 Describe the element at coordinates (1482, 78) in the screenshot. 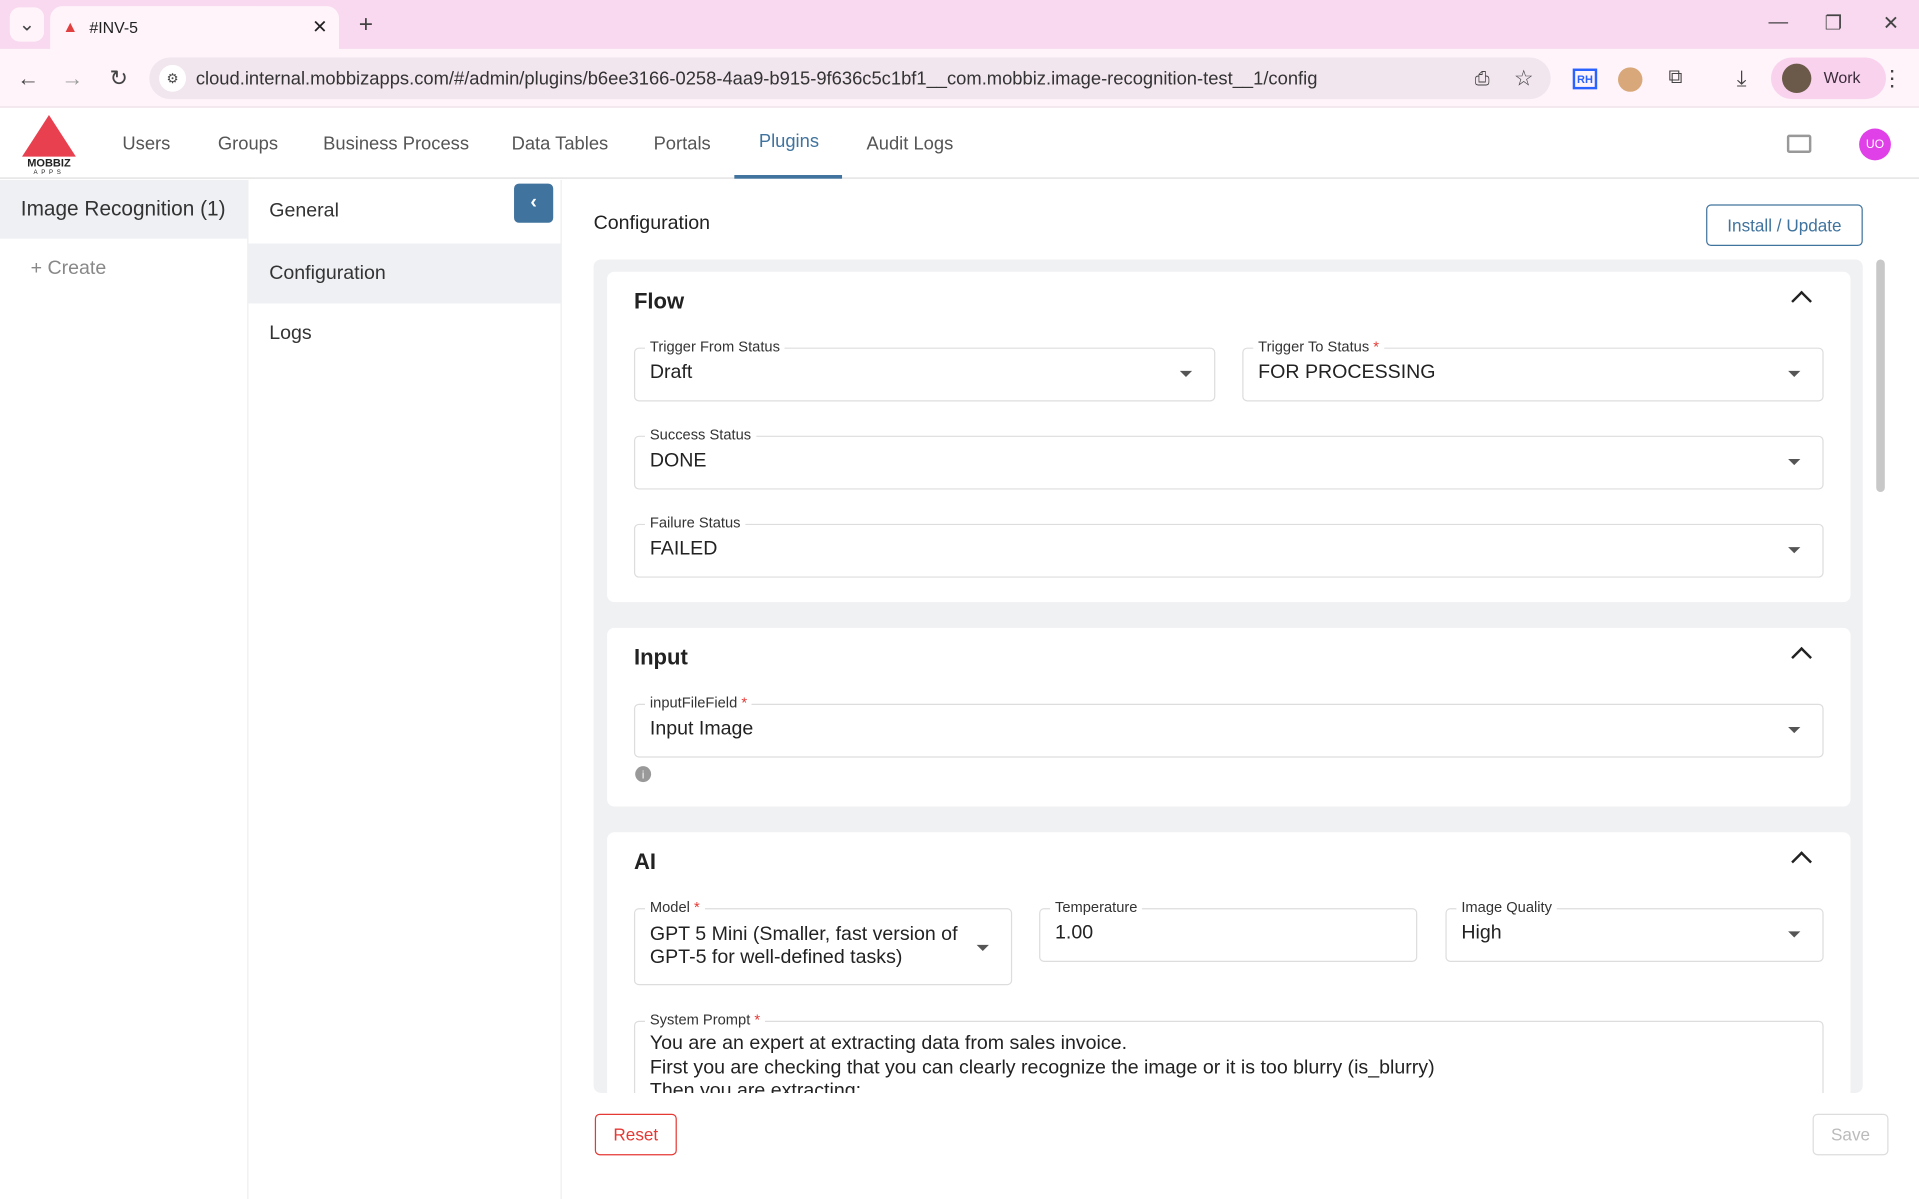

I see `install-app-icon: ⎙` at that location.